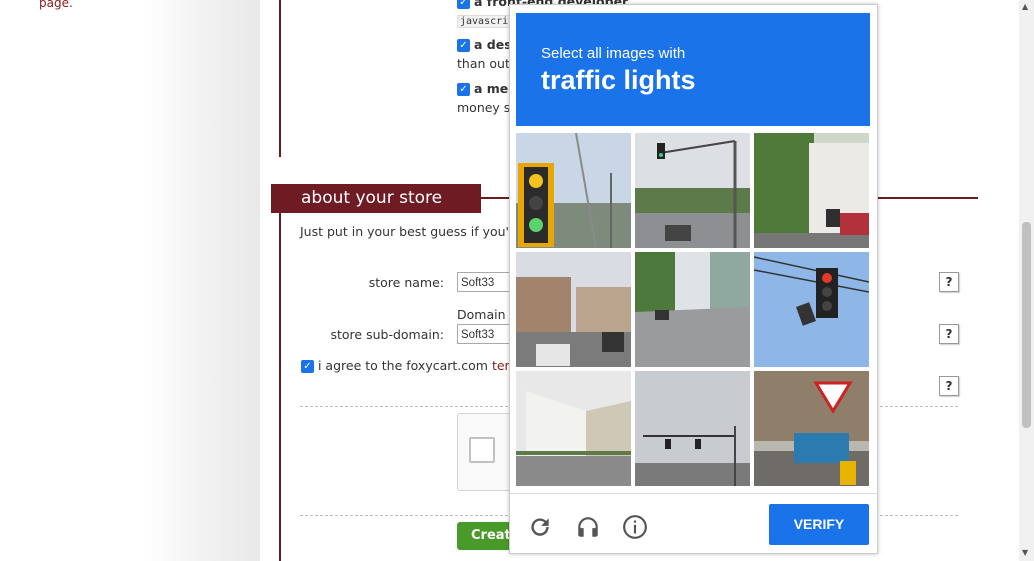 The width and height of the screenshot is (1034, 561). Describe the element at coordinates (484, 20) in the screenshot. I see `option-frontend-line2: javascri` at that location.